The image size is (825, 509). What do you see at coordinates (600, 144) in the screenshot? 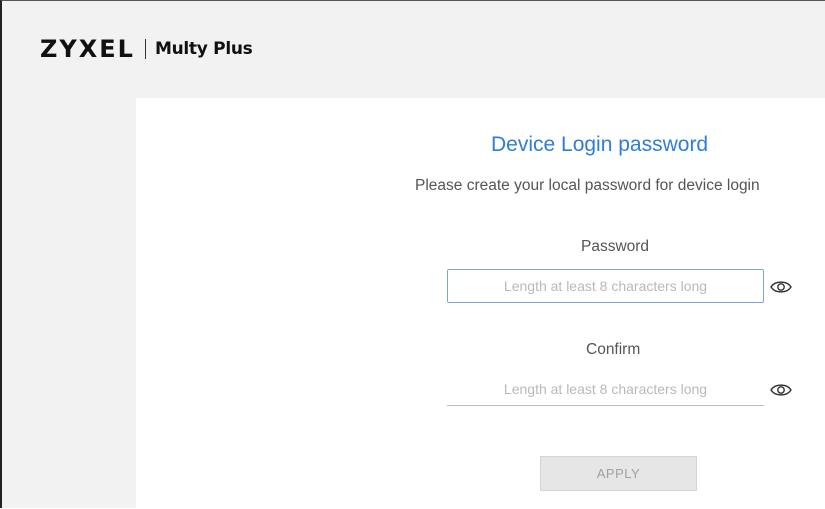
I see `page-title: Device Login password` at bounding box center [600, 144].